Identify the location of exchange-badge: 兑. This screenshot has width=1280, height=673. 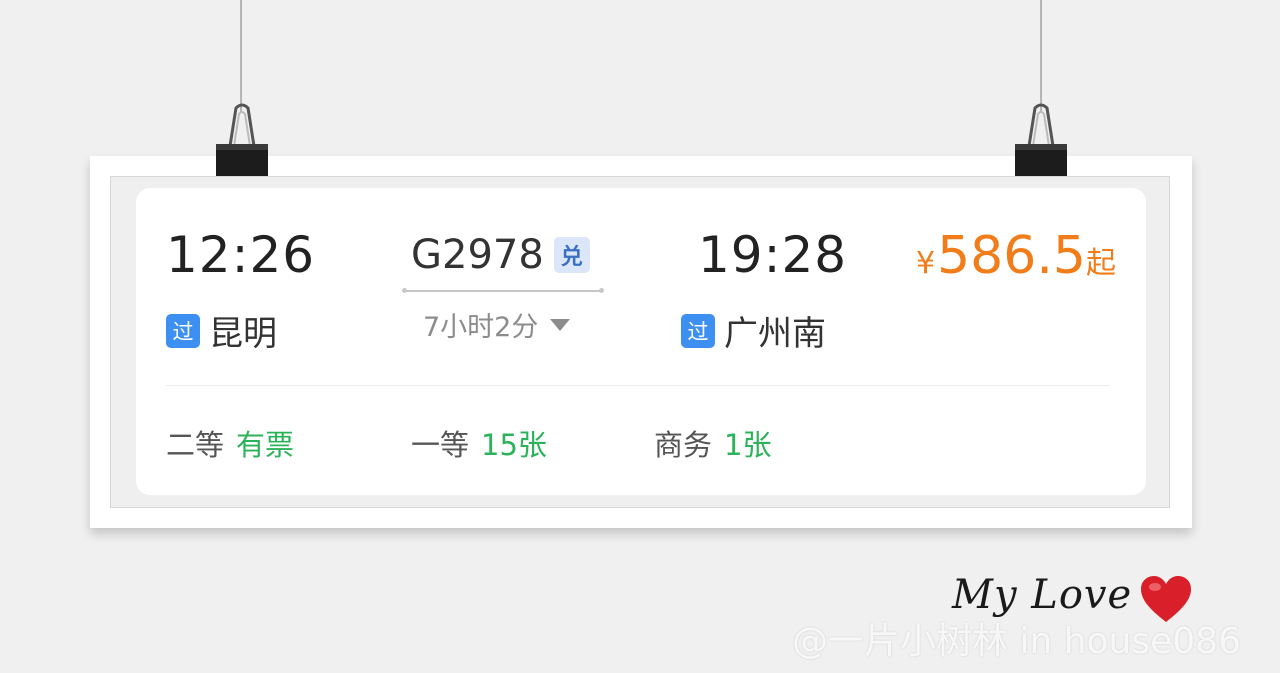
(571, 255).